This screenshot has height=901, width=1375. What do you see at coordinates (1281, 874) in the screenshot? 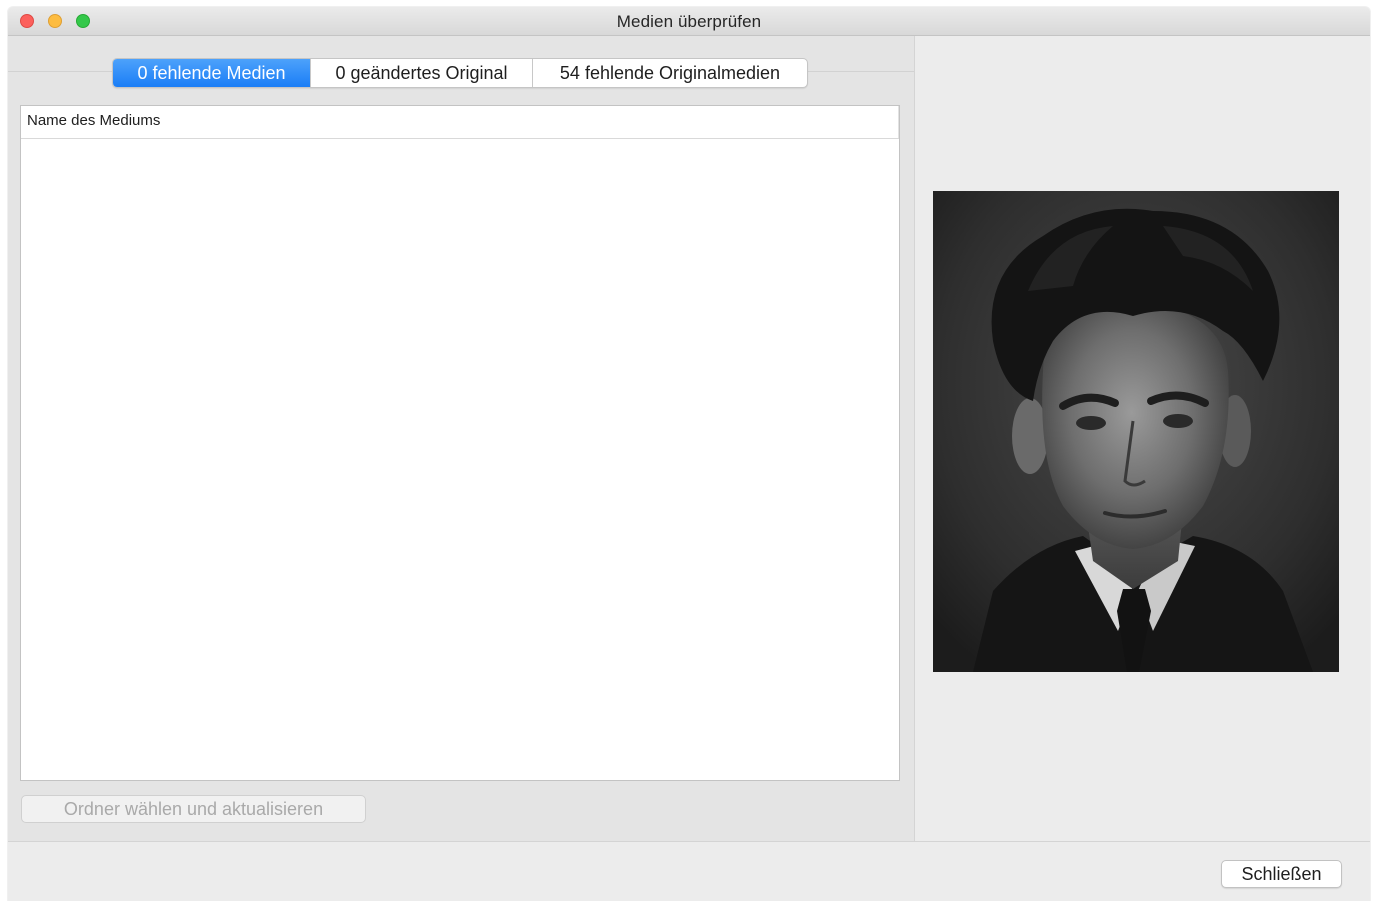
I see `close-button: Schließen` at bounding box center [1281, 874].